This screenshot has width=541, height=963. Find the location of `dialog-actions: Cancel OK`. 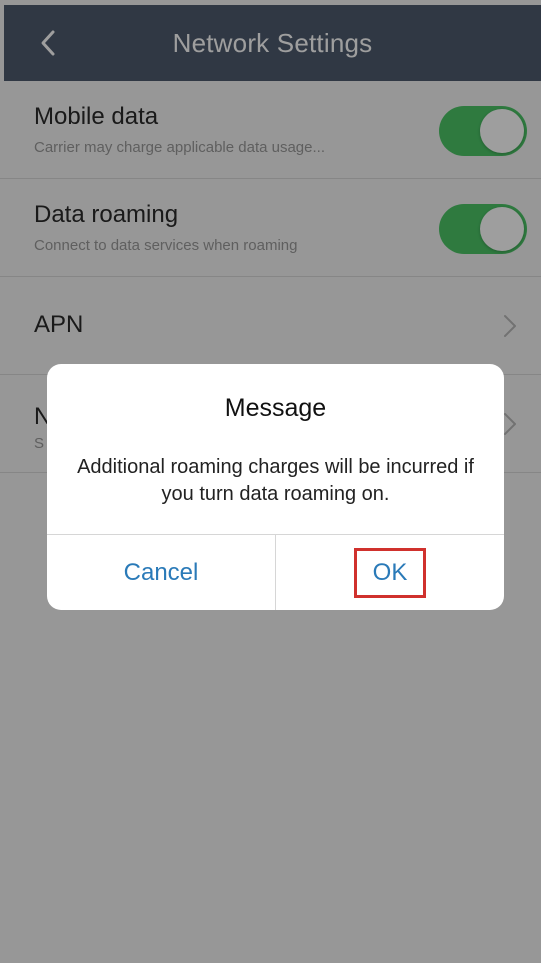

dialog-actions: Cancel OK is located at coordinates (275, 572).